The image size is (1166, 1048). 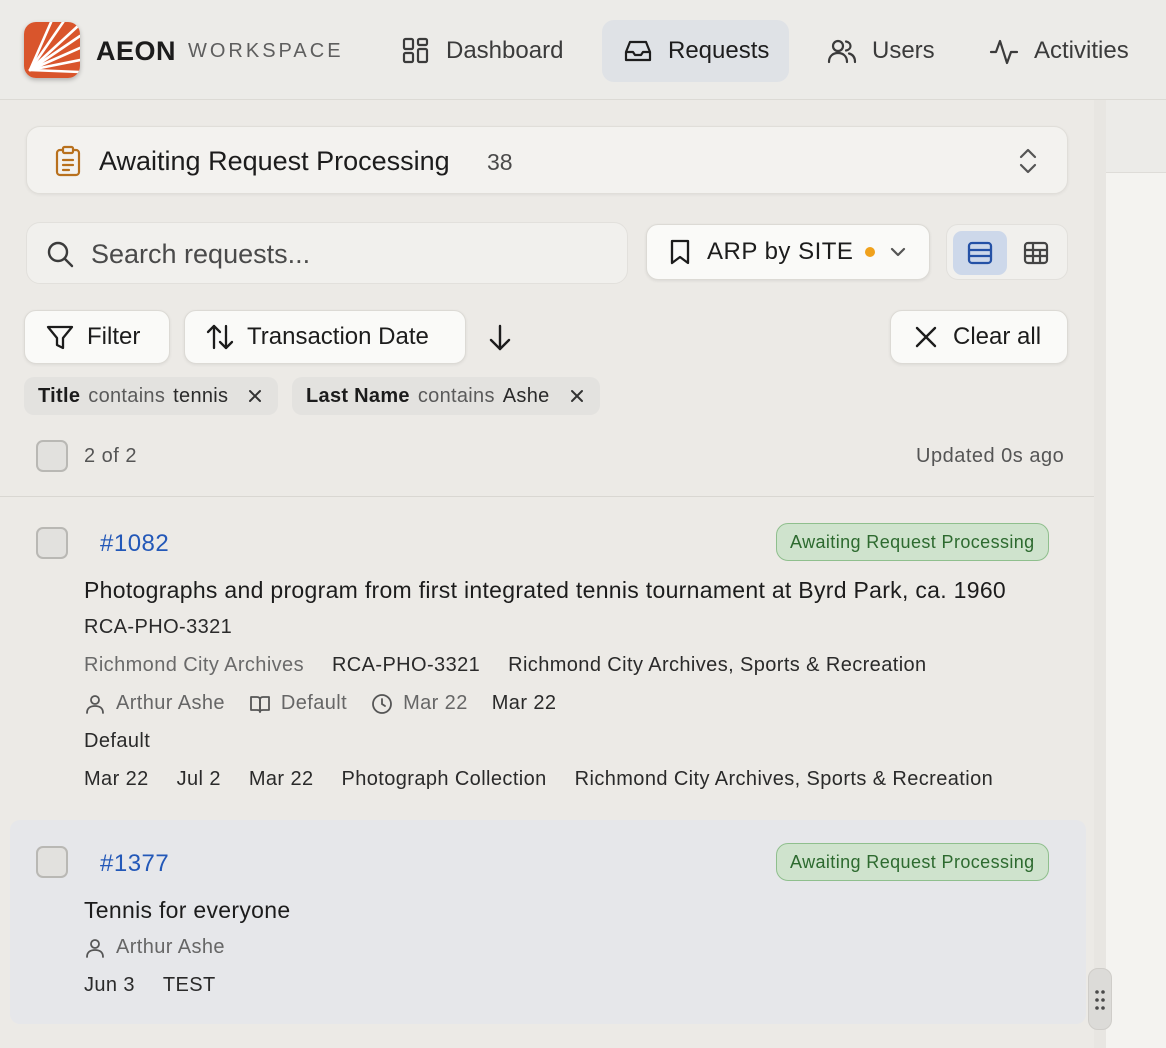 I want to click on list-scroll-gutter, so click(x=1100, y=574).